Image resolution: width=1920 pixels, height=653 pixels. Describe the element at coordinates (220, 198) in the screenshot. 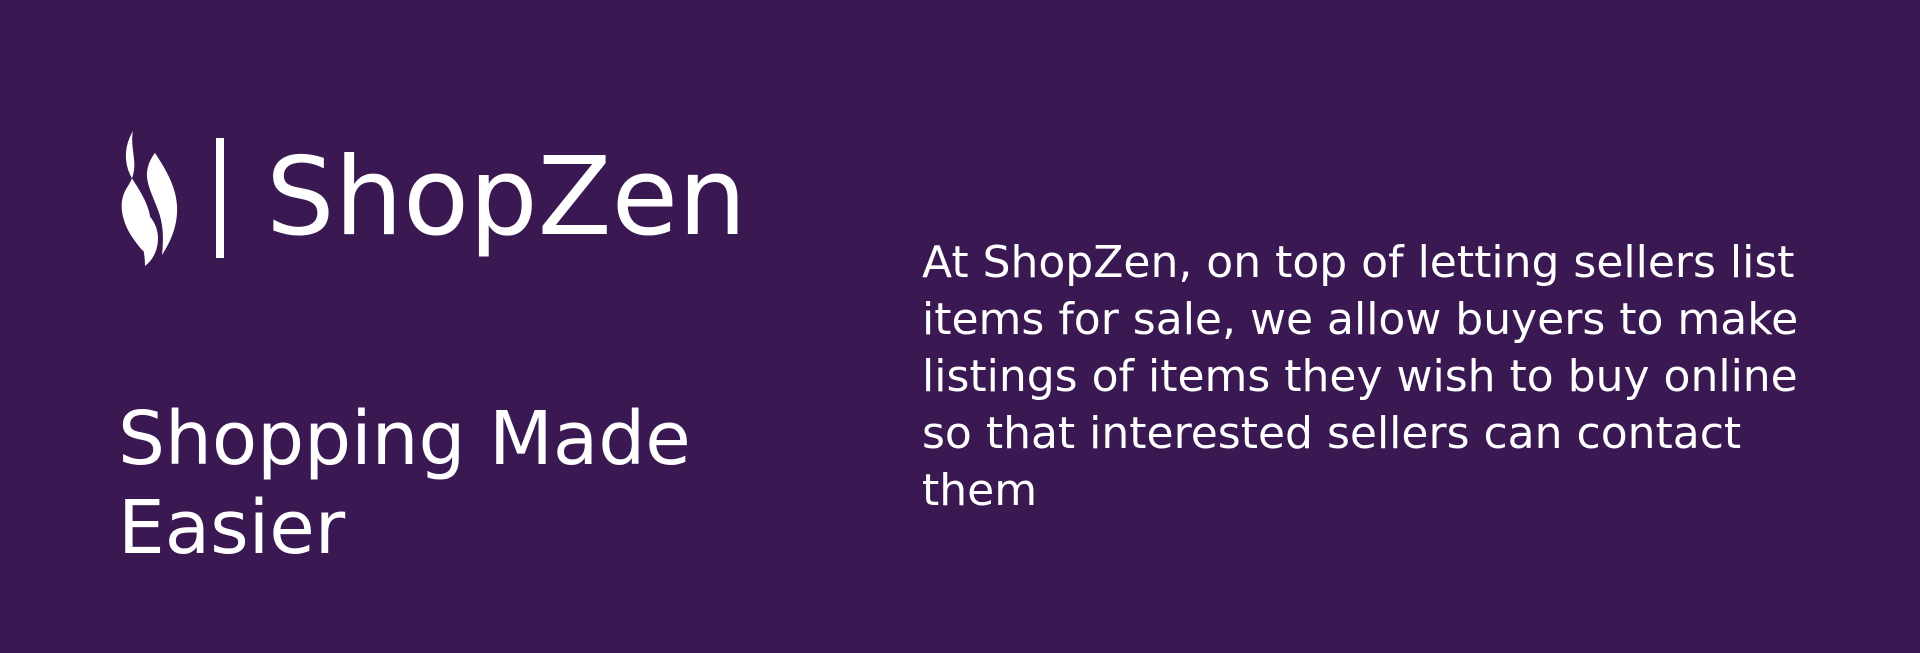

I see `logo-divider` at that location.